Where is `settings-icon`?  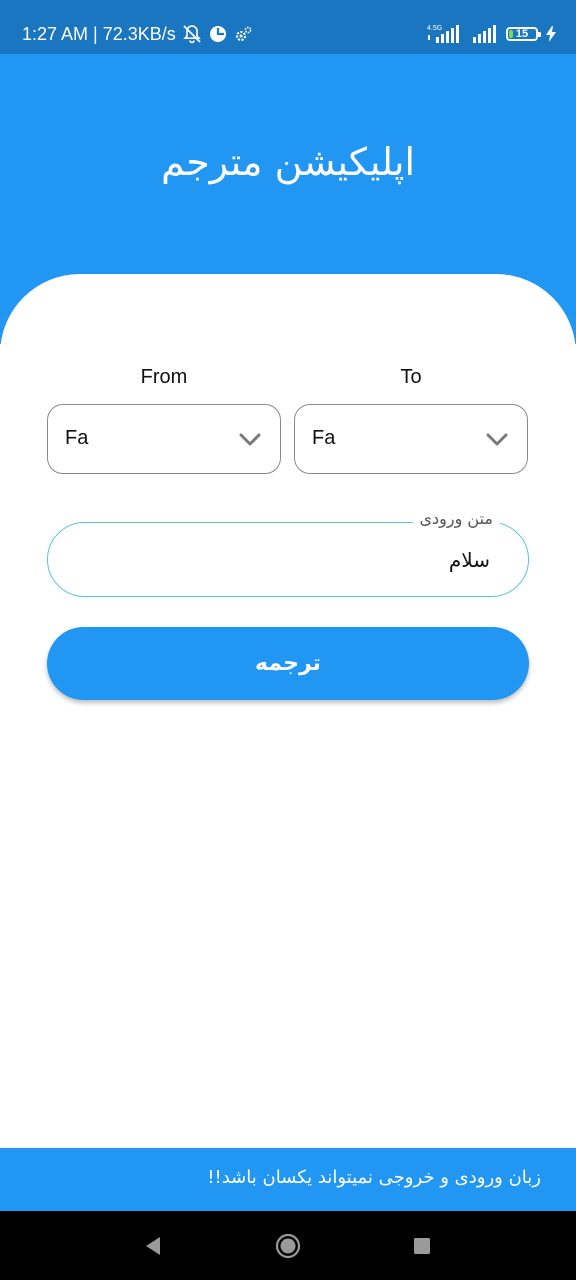
settings-icon is located at coordinates (243, 34).